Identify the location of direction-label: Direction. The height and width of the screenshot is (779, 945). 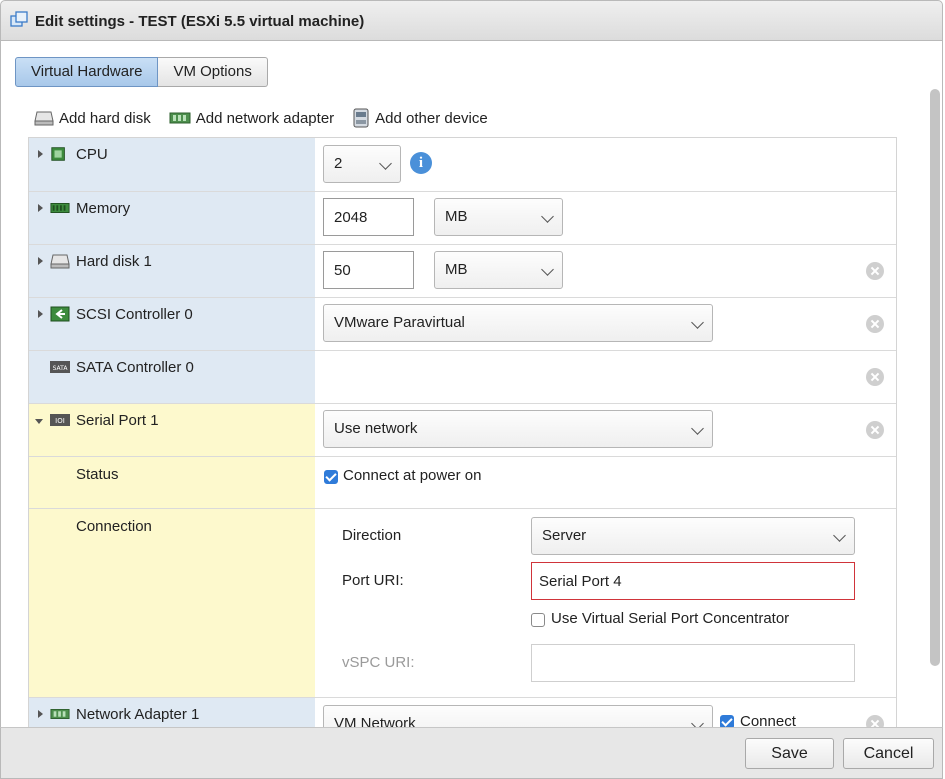
(372, 535).